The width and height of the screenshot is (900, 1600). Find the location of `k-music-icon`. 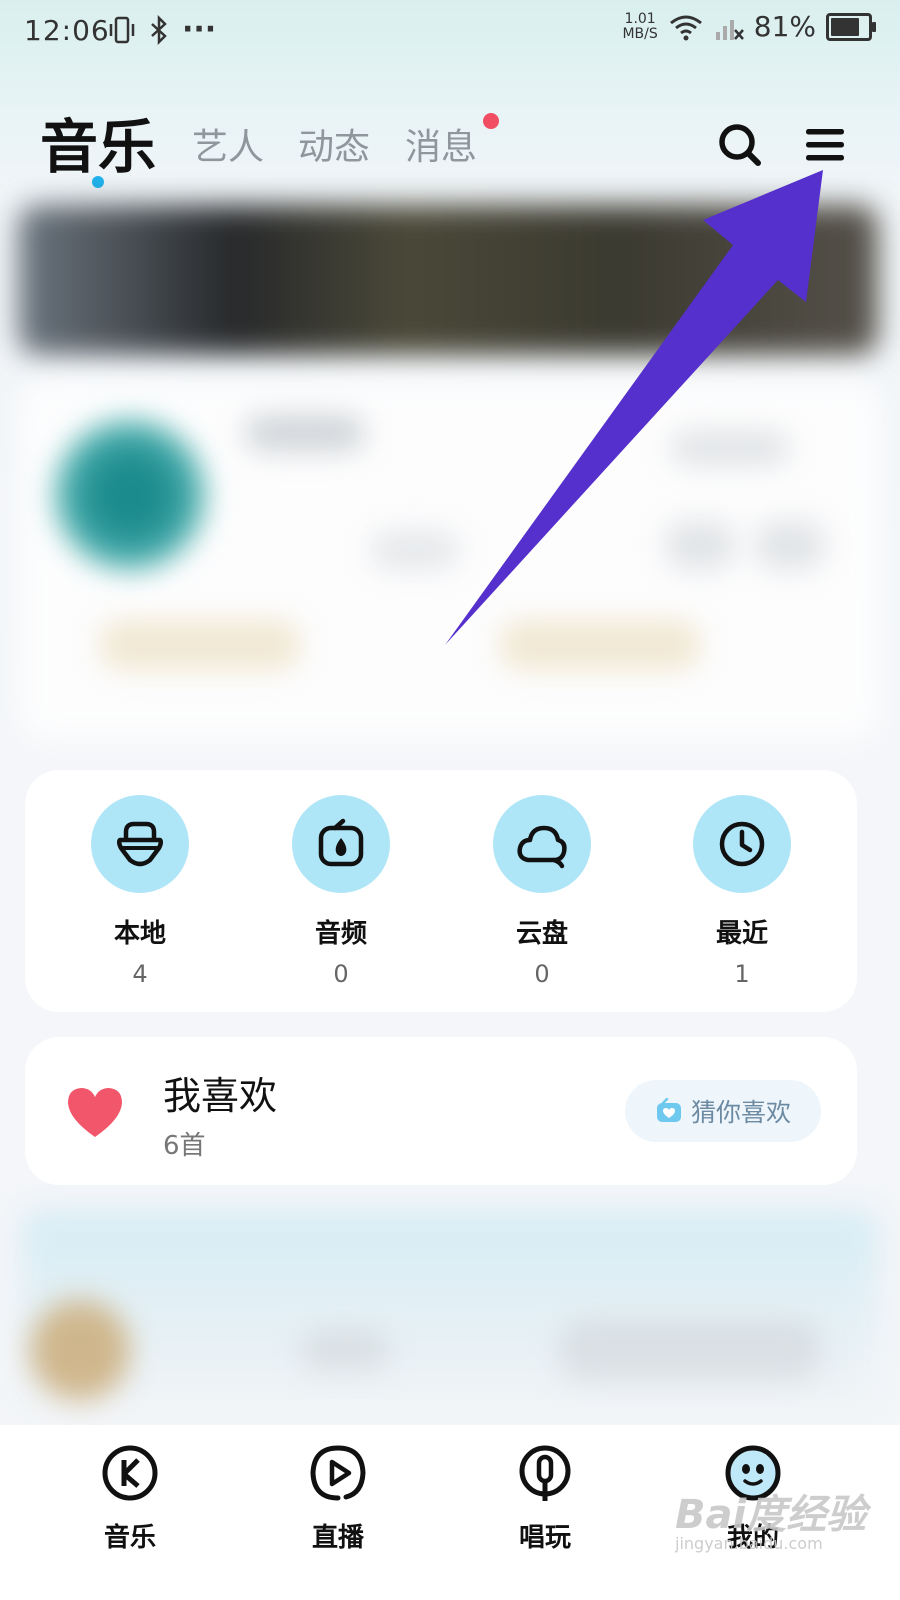

k-music-icon is located at coordinates (130, 1473).